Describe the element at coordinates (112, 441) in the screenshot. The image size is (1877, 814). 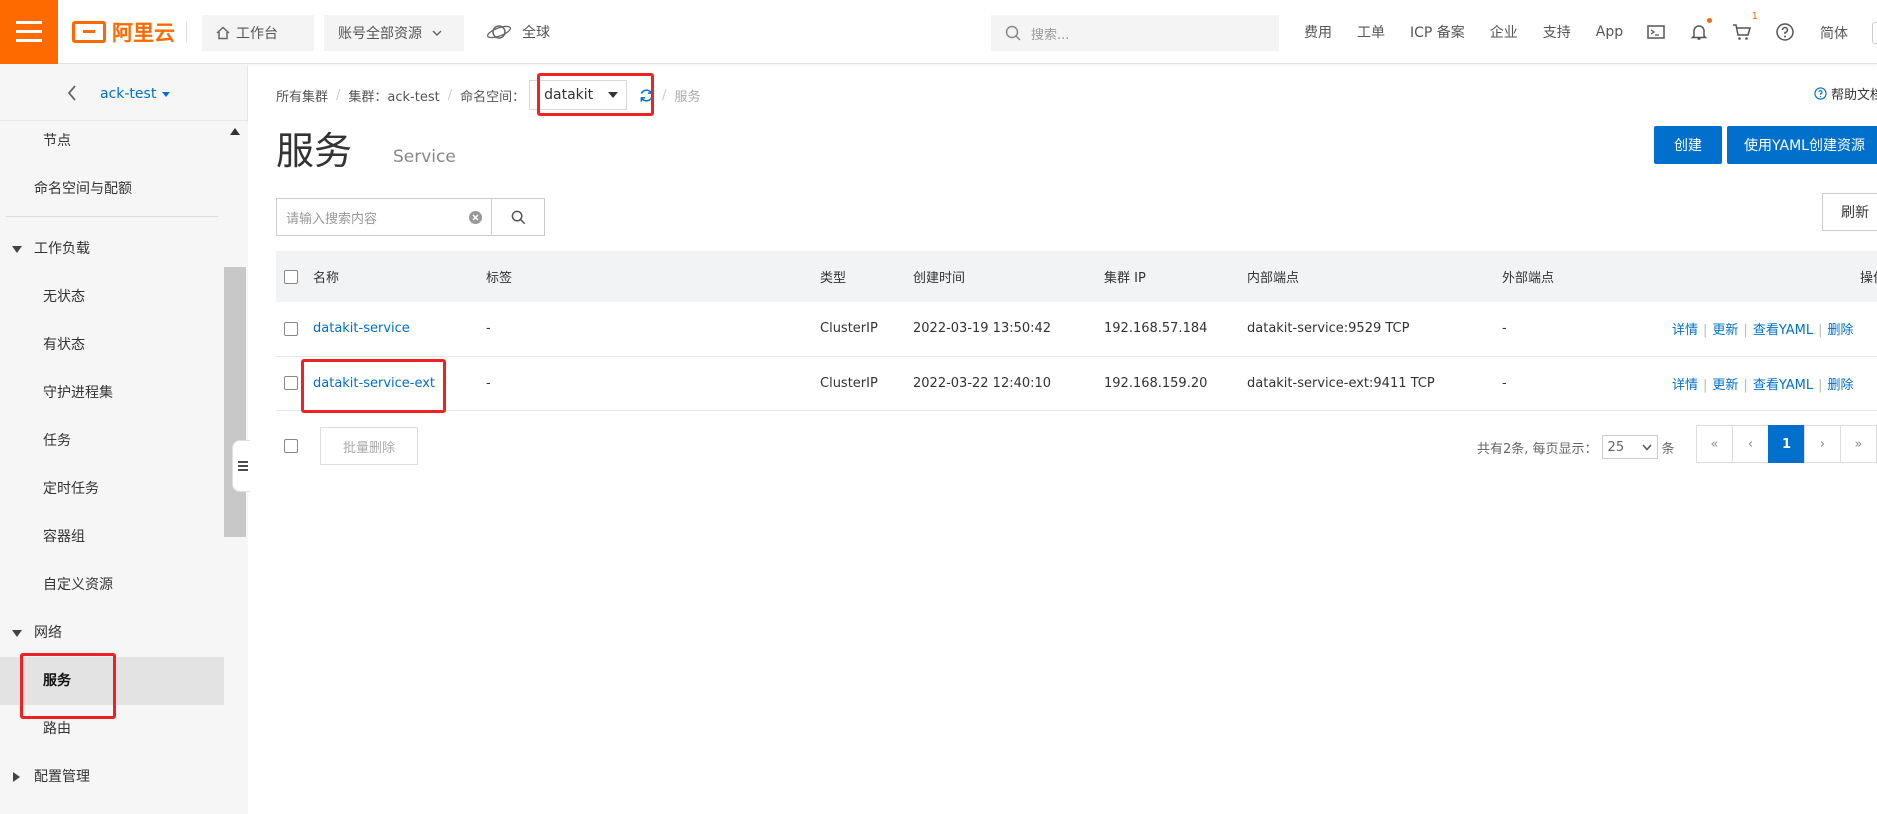
I see `sidebar-item-jobs: 任务` at that location.